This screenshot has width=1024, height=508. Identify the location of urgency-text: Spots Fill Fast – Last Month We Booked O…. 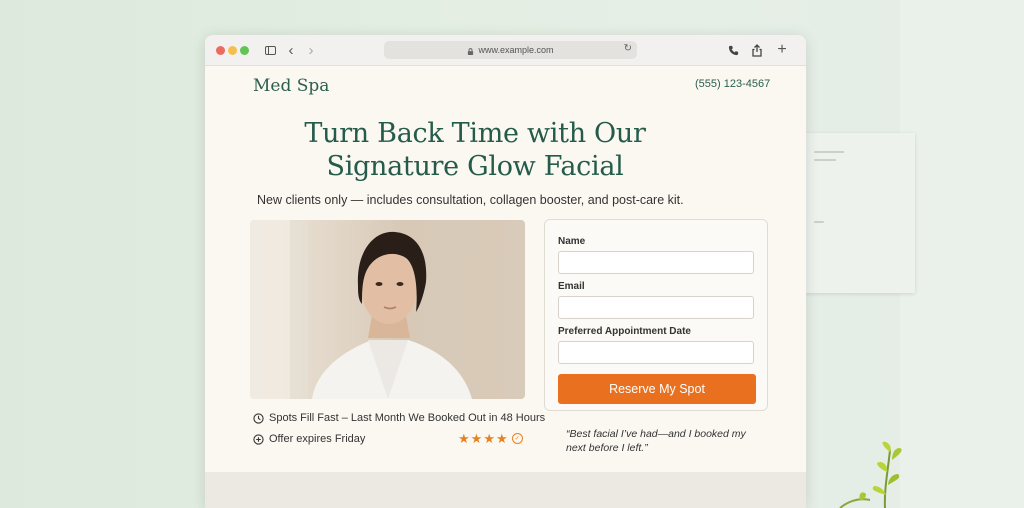
(407, 418).